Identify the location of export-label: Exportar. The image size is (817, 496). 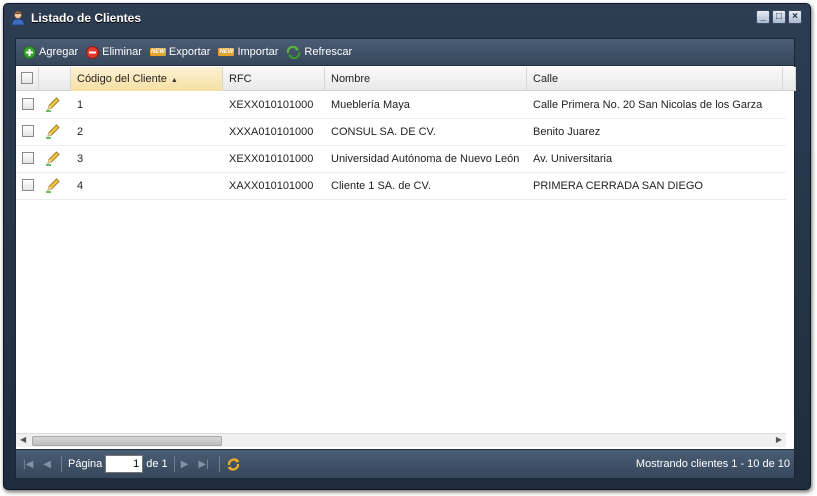
(189, 52).